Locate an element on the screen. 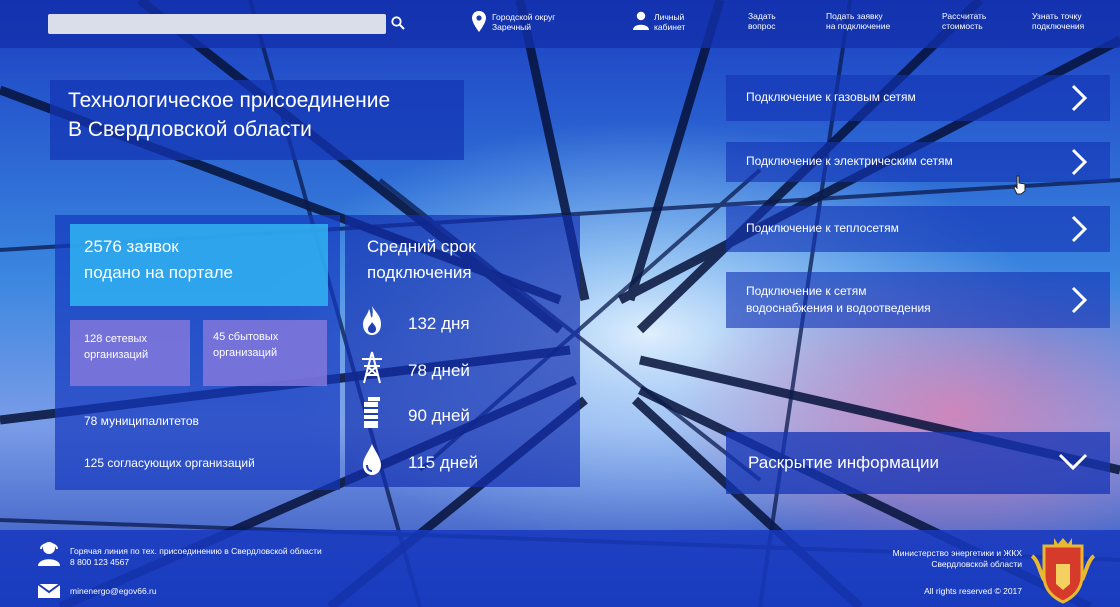 This screenshot has height=607, width=1120. search-icon is located at coordinates (398, 23).